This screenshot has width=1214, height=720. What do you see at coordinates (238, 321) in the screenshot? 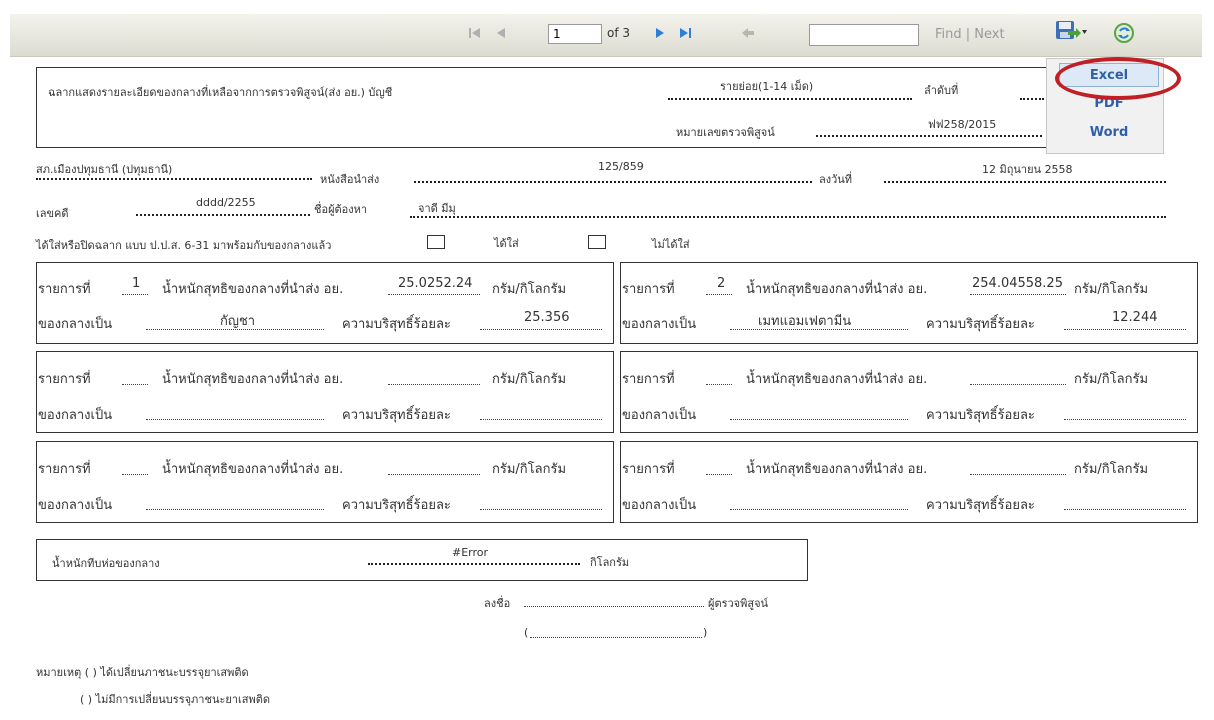
I see `type-value: กัญชา` at bounding box center [238, 321].